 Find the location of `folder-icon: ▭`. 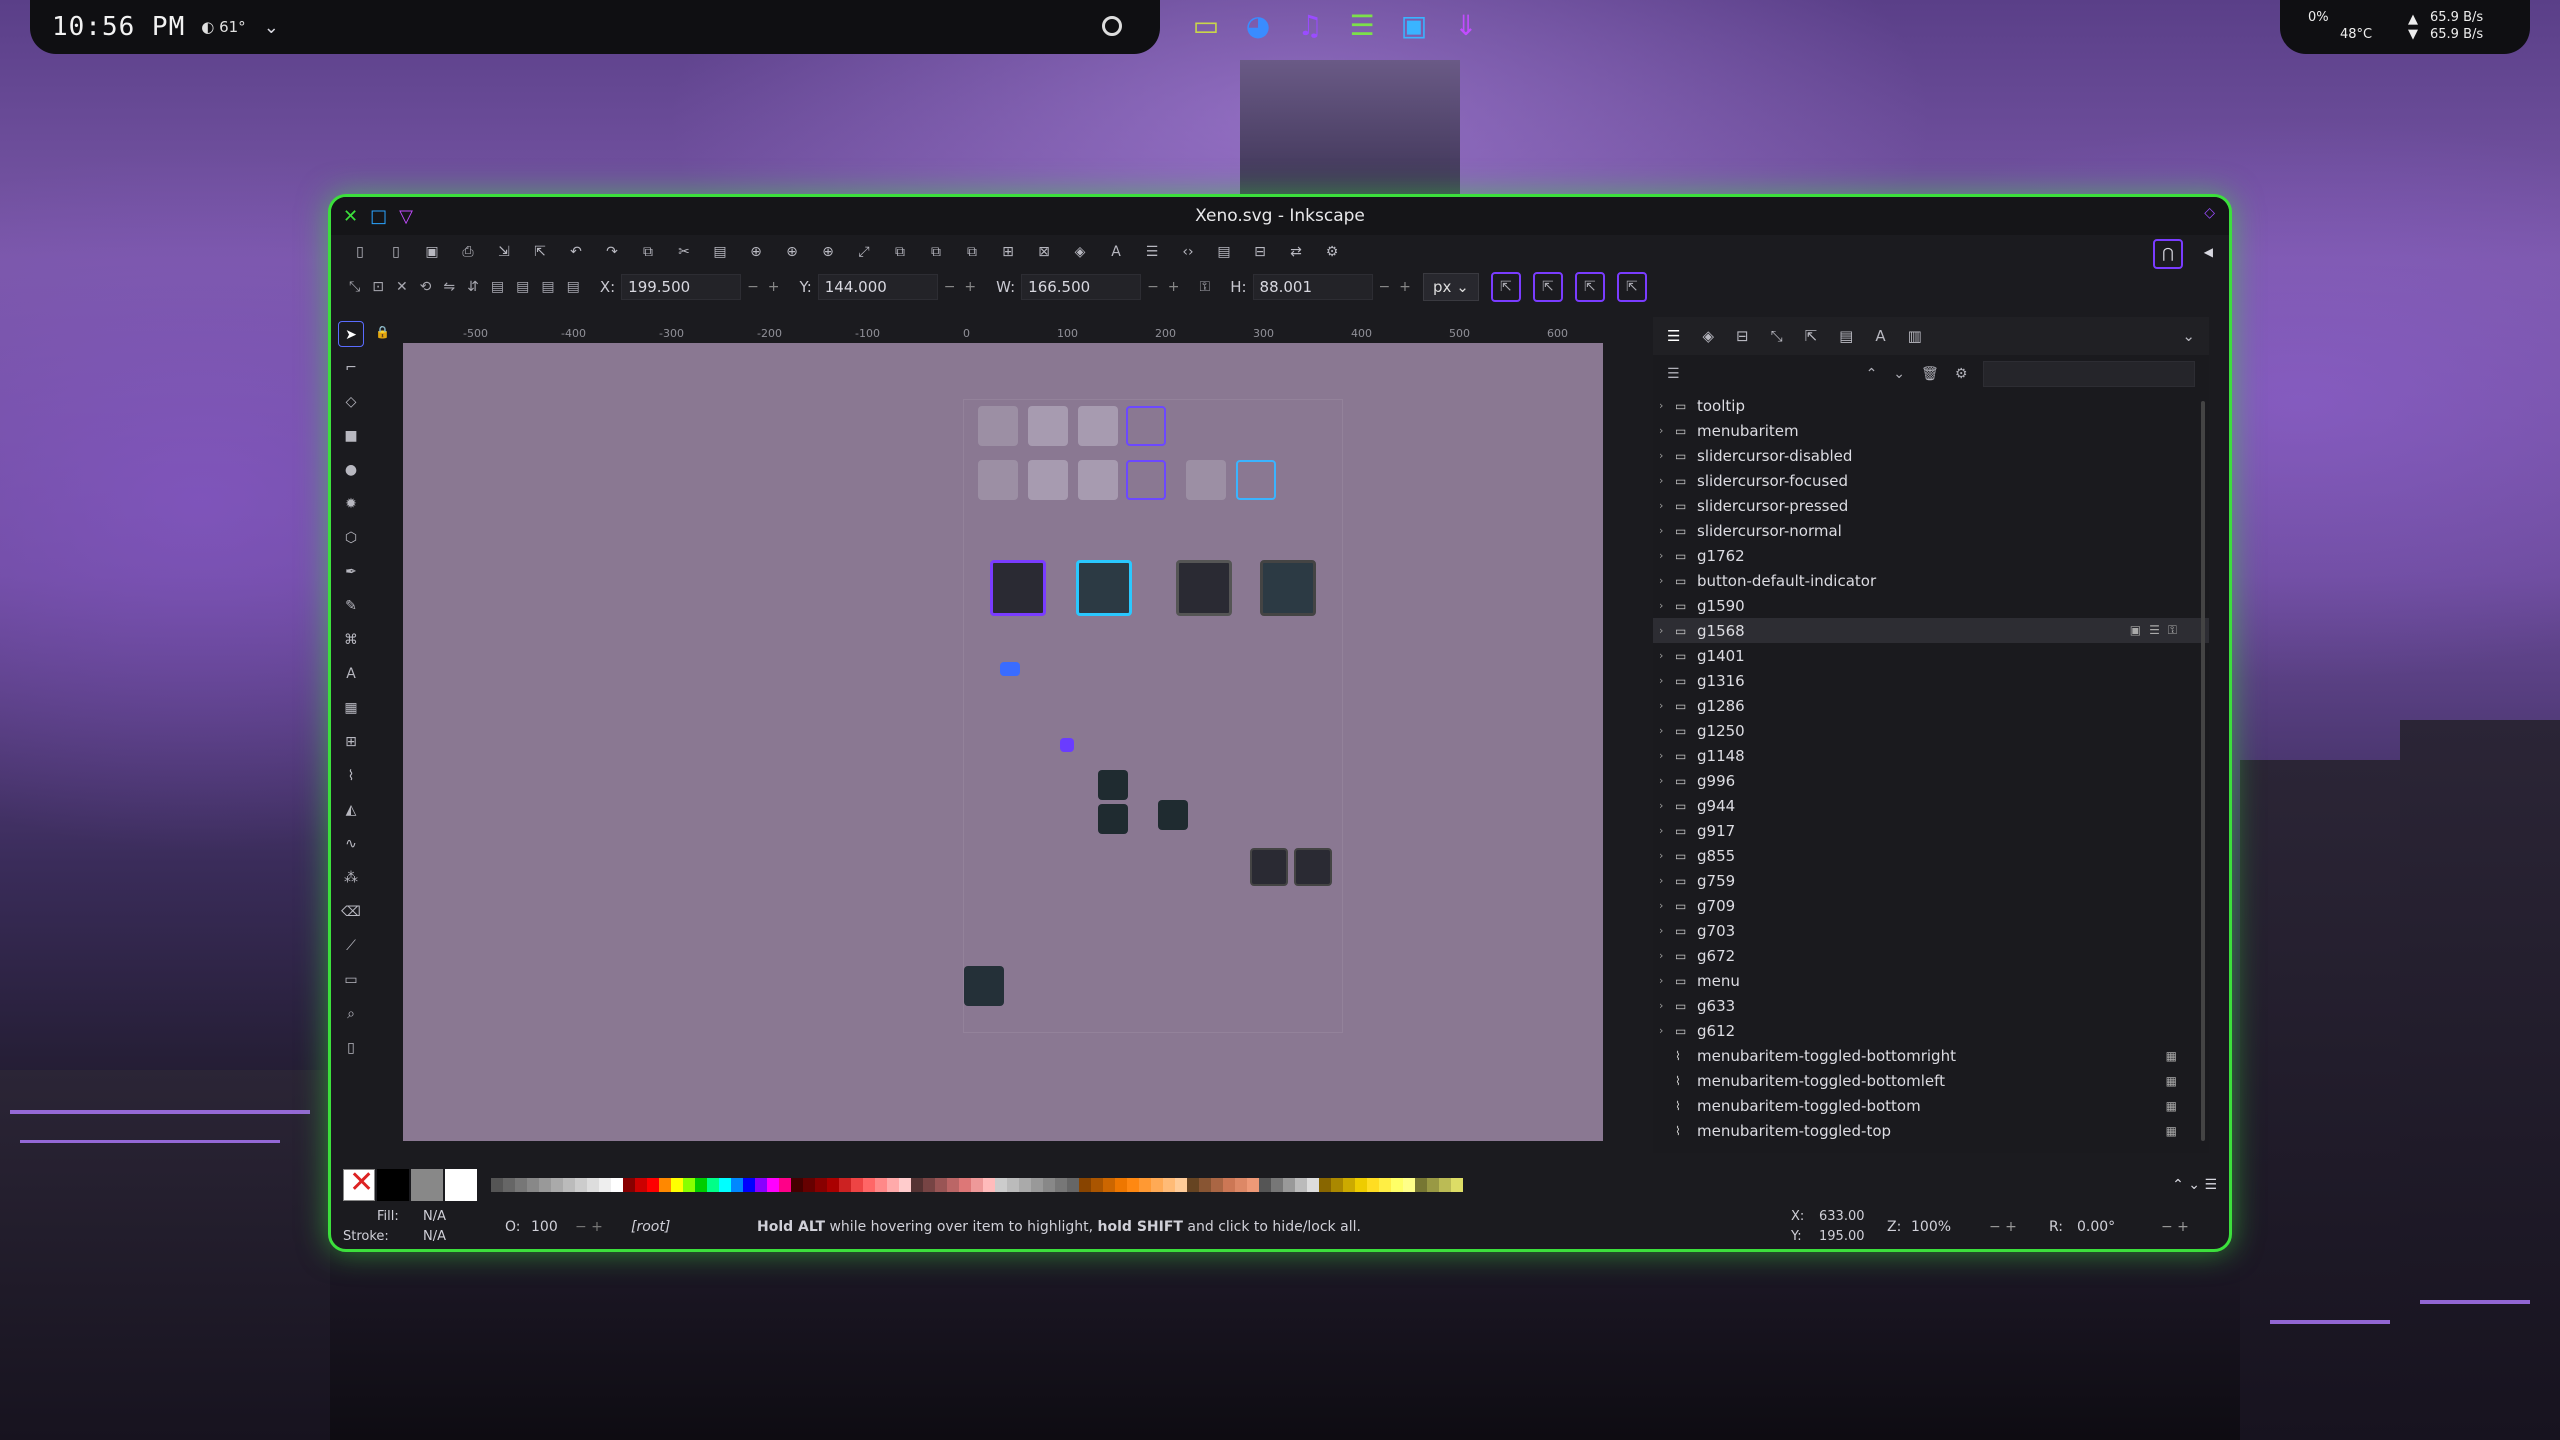

folder-icon: ▭ is located at coordinates (1206, 26).